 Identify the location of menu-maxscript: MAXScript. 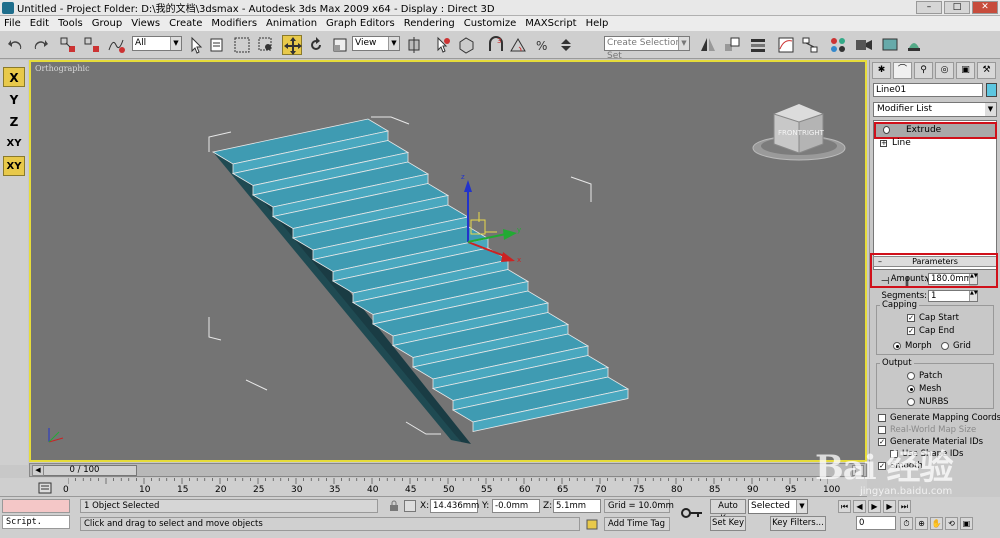
(550, 23).